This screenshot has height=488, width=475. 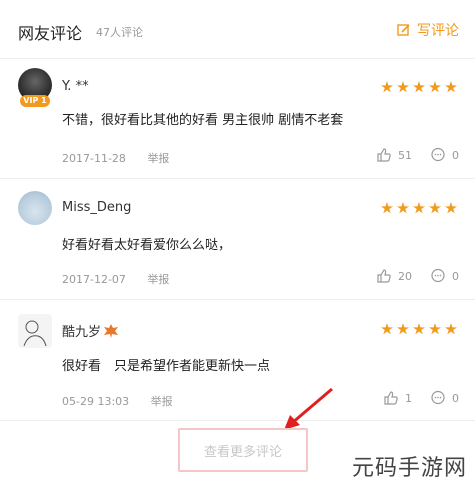 I want to click on comment-count: 47人评论, so click(x=119, y=32).